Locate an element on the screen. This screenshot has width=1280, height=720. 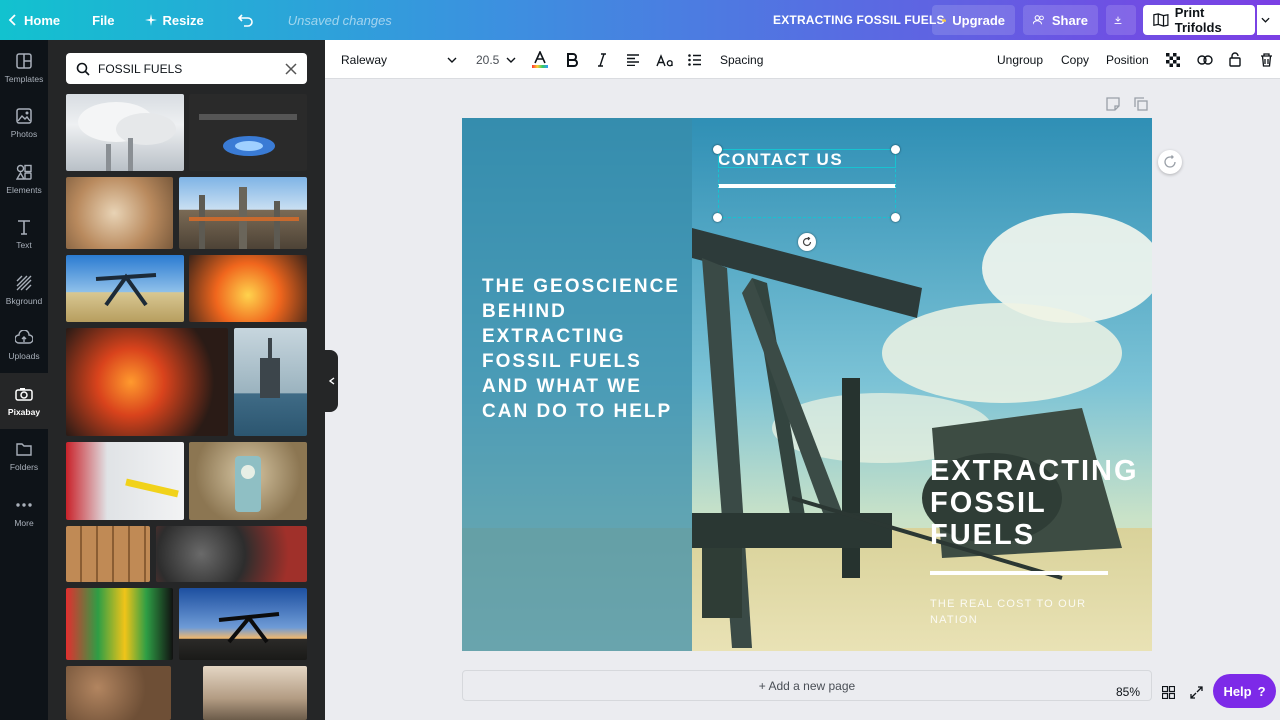
rail-label: Bkground is located at coordinates (24, 300).